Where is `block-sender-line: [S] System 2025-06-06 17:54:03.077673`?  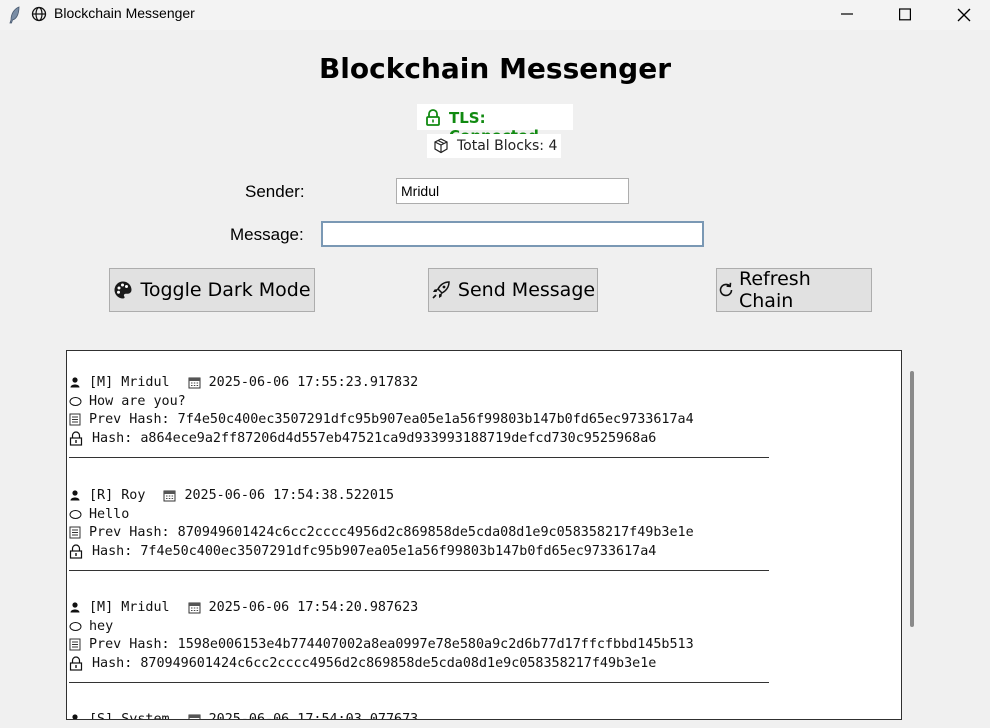 block-sender-line: [S] System 2025-06-06 17:54:03.077673 is located at coordinates (419, 715).